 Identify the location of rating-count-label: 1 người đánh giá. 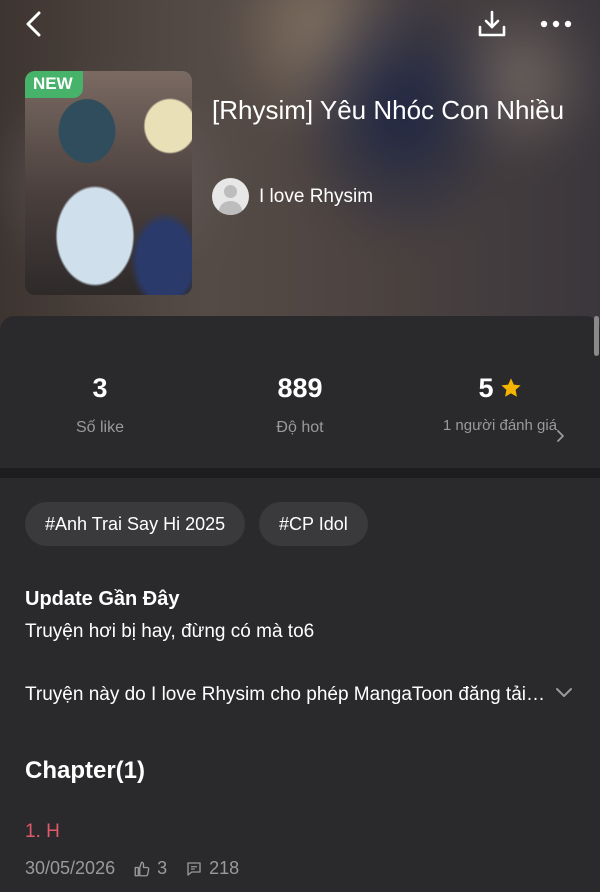
(500, 425).